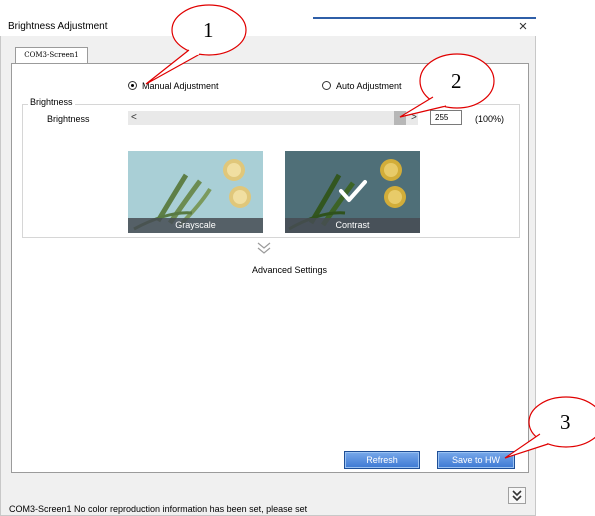 The width and height of the screenshot is (595, 516). What do you see at coordinates (565, 422) in the screenshot?
I see `callout-3-number: 3` at bounding box center [565, 422].